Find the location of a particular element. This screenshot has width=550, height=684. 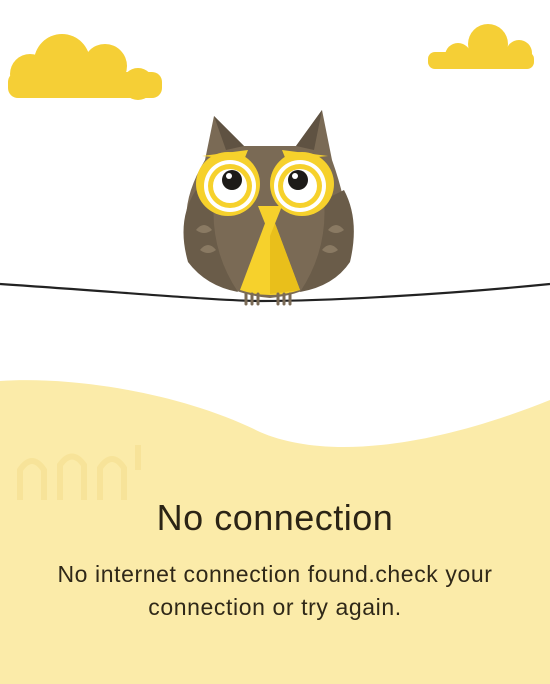

error-title: No connection is located at coordinates (275, 517).